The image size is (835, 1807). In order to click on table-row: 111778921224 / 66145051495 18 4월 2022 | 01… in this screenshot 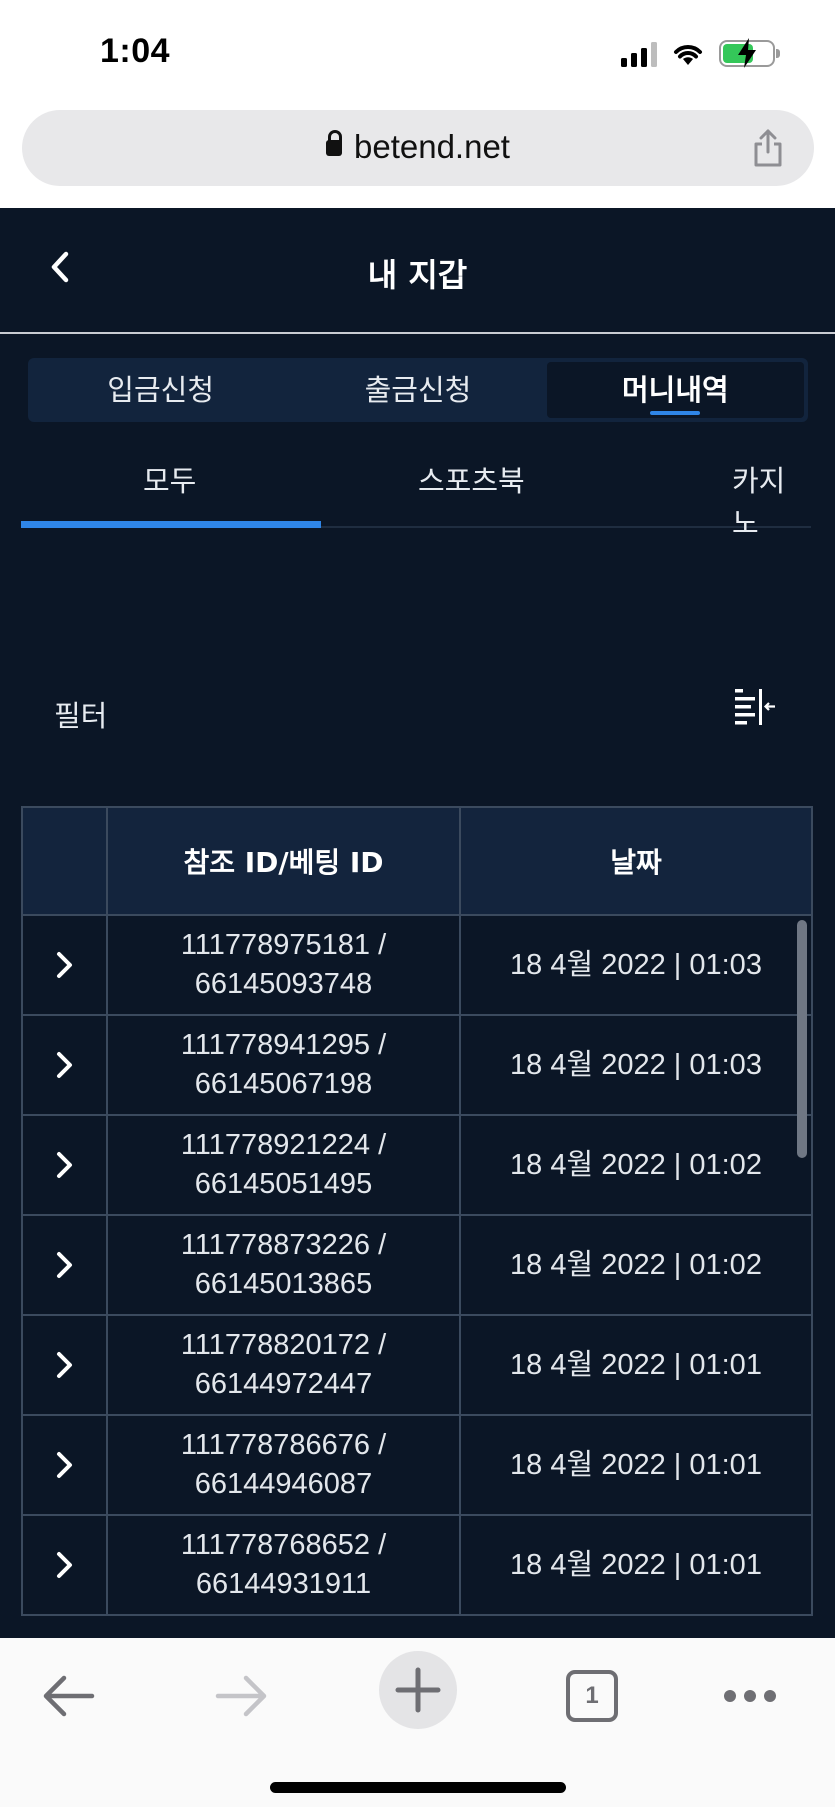, I will do `click(417, 1165)`.